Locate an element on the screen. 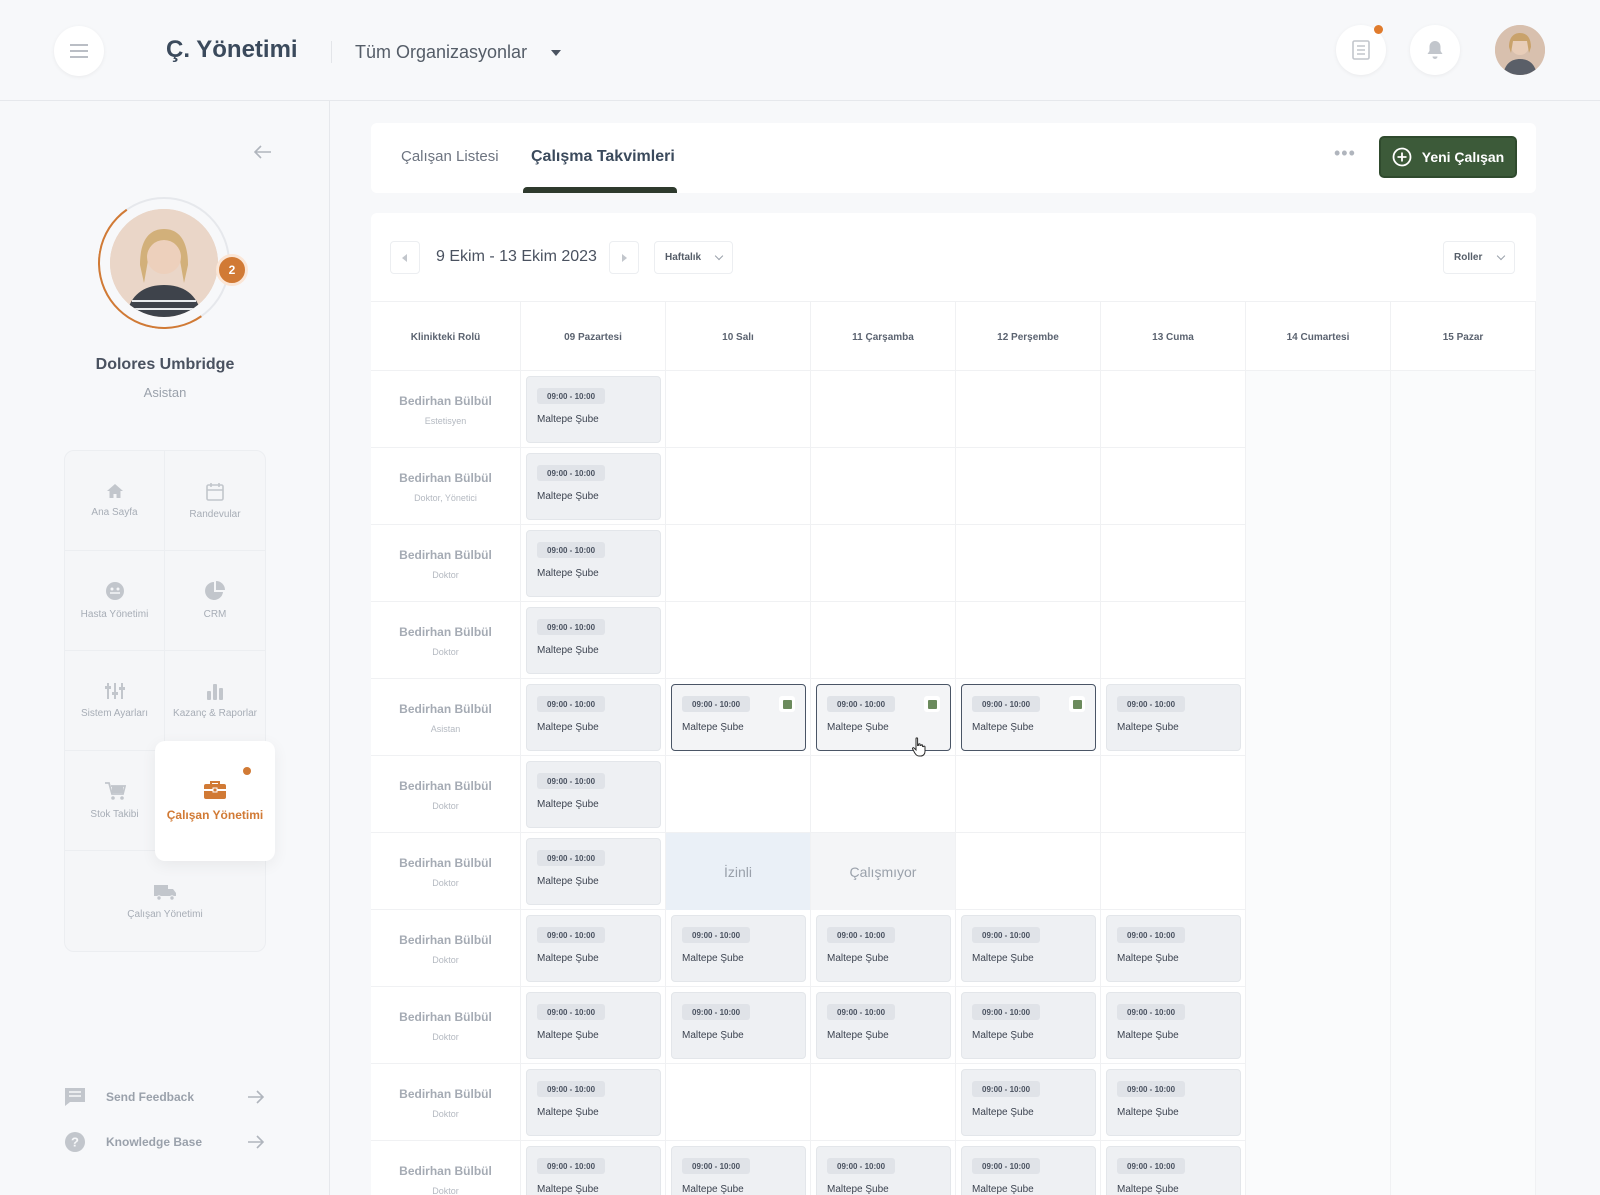  day-cell: İzinli is located at coordinates (738, 871).